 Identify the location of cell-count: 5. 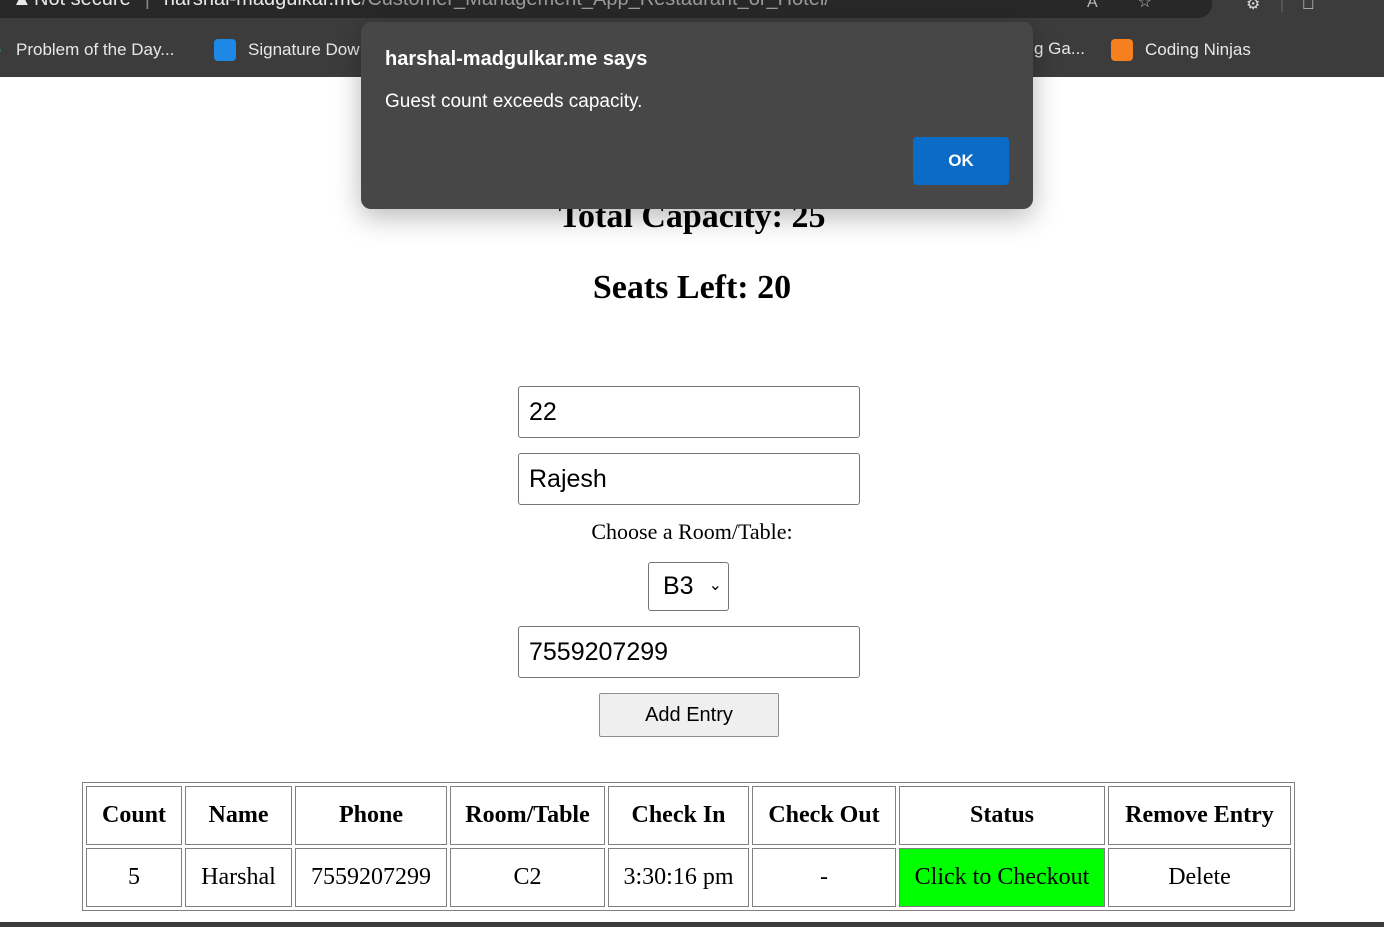
(134, 877).